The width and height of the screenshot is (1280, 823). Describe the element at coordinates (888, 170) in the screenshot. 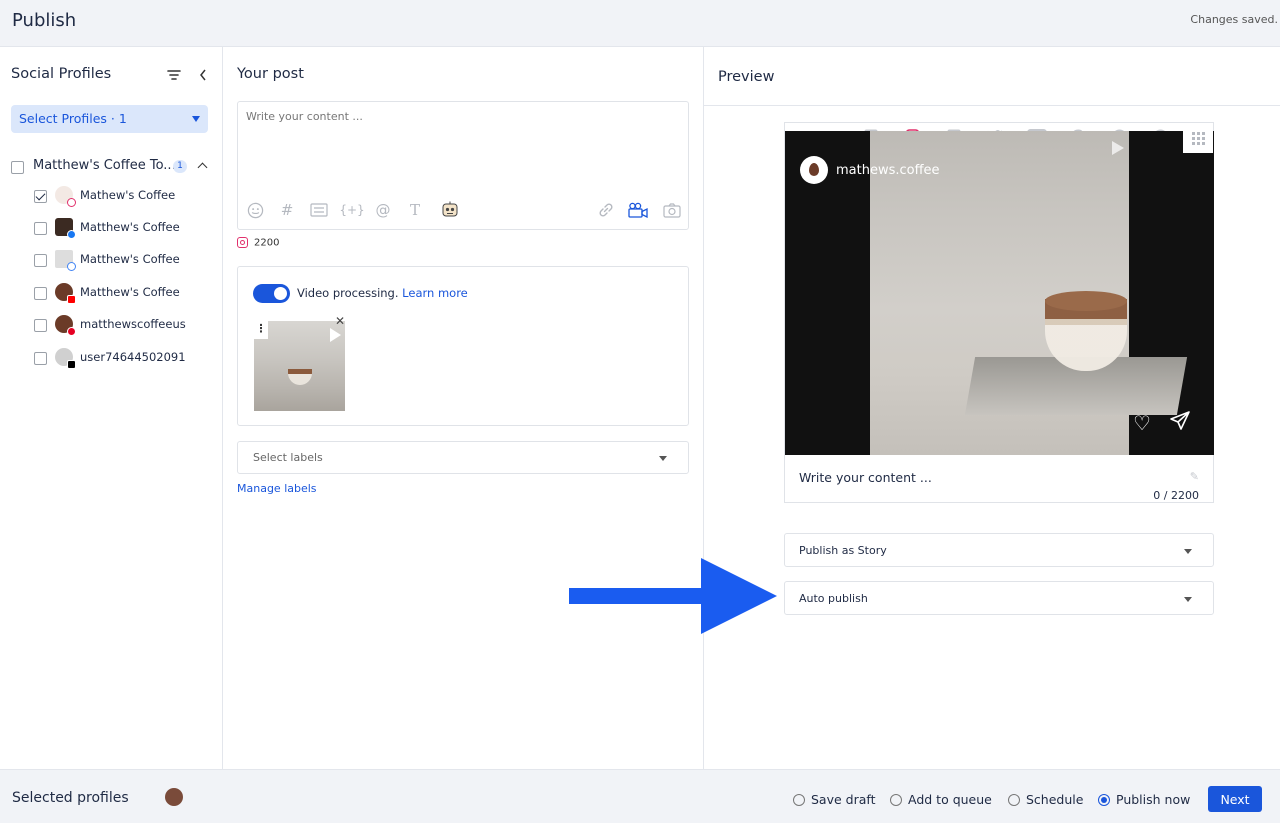

I see `account-handle: mathews.coffee` at that location.